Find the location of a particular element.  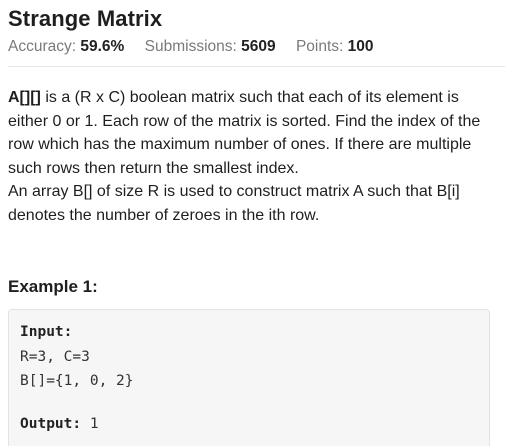

accuracy-stat: Accuracy: 59.6% is located at coordinates (66, 46).